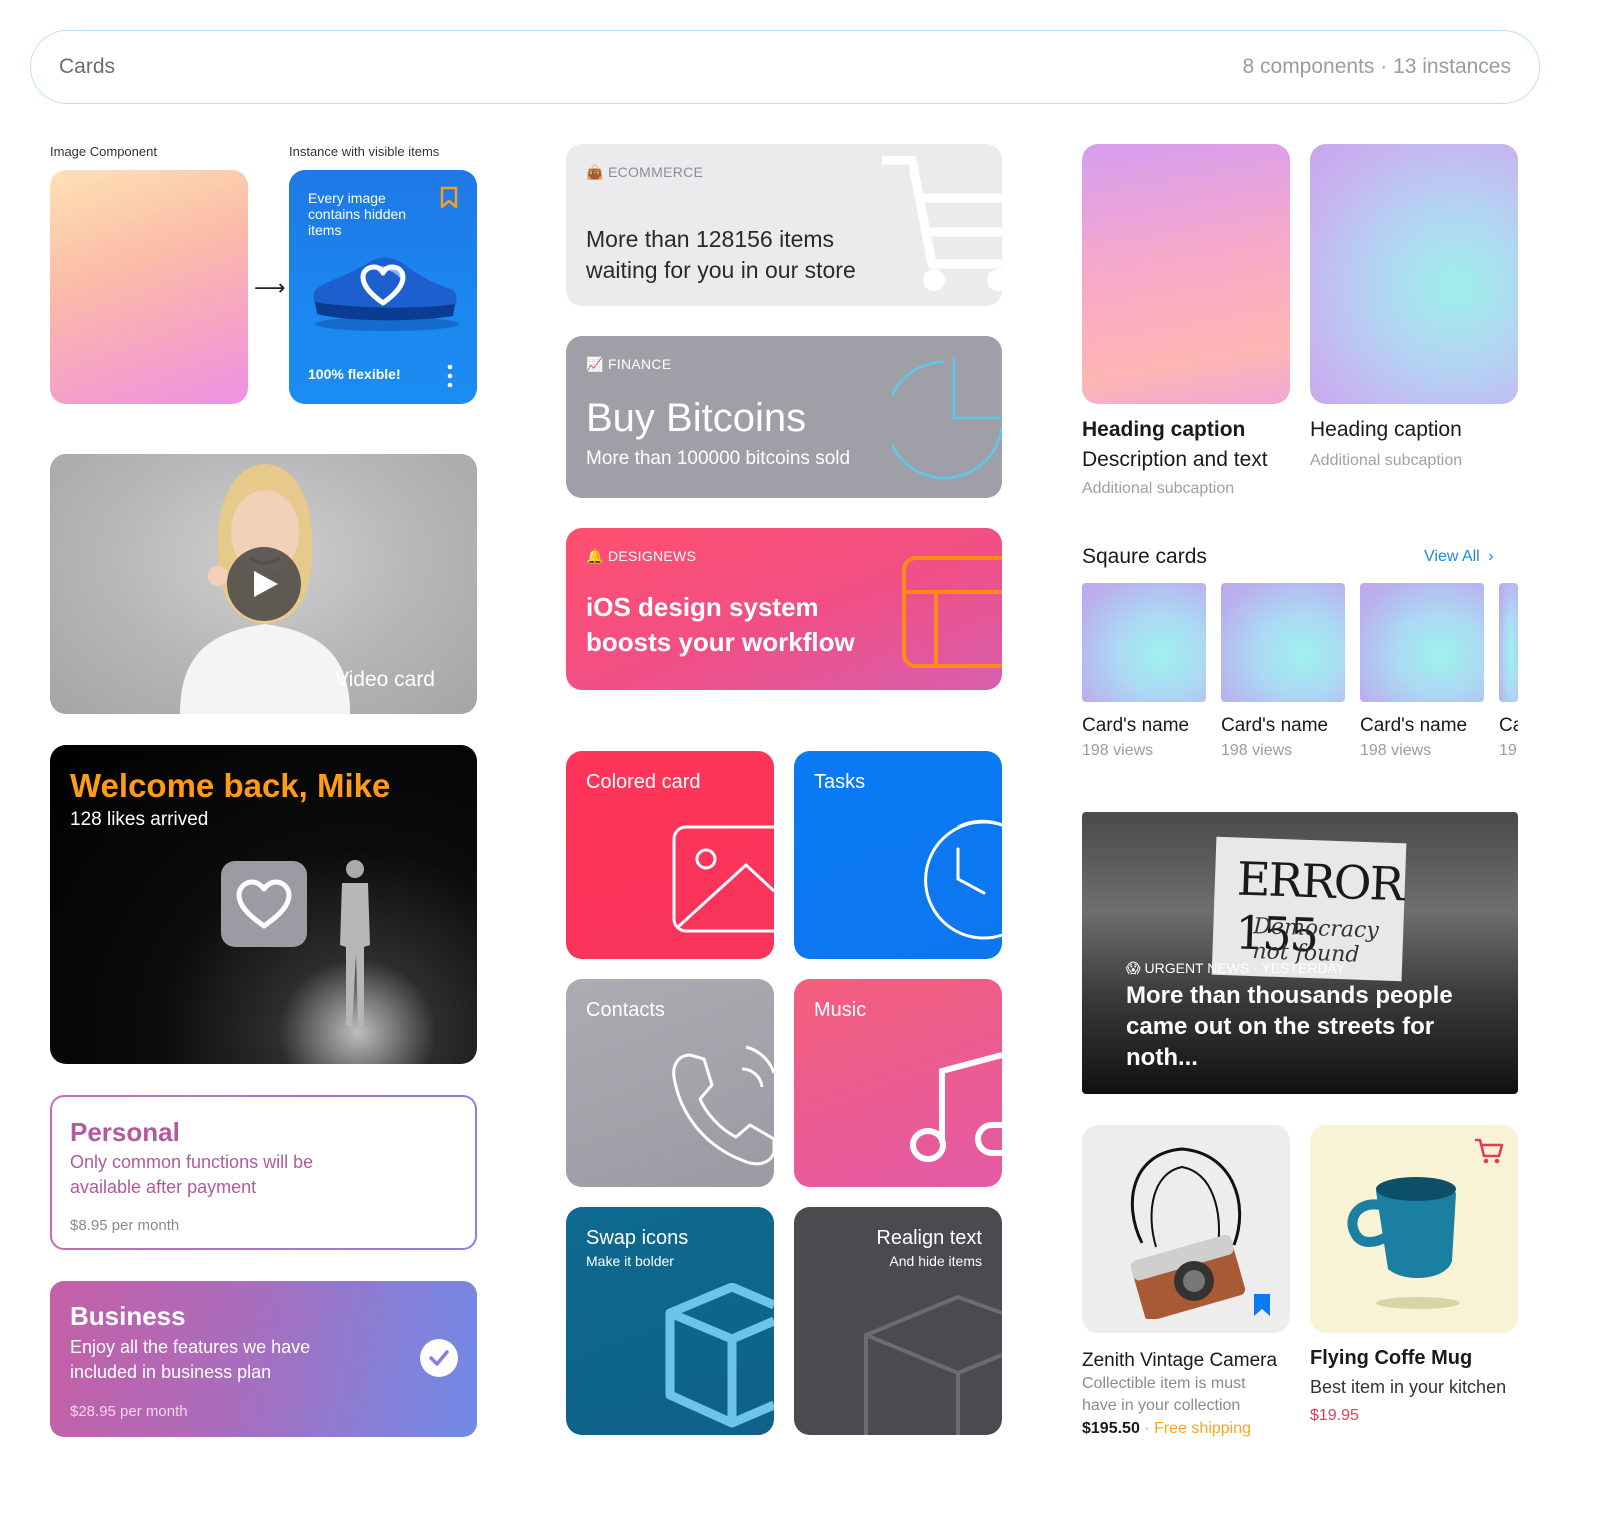 This screenshot has width=1600, height=1522. Describe the element at coordinates (139, 819) in the screenshot. I see `welcome-subtitle: 128 likes arrived` at that location.